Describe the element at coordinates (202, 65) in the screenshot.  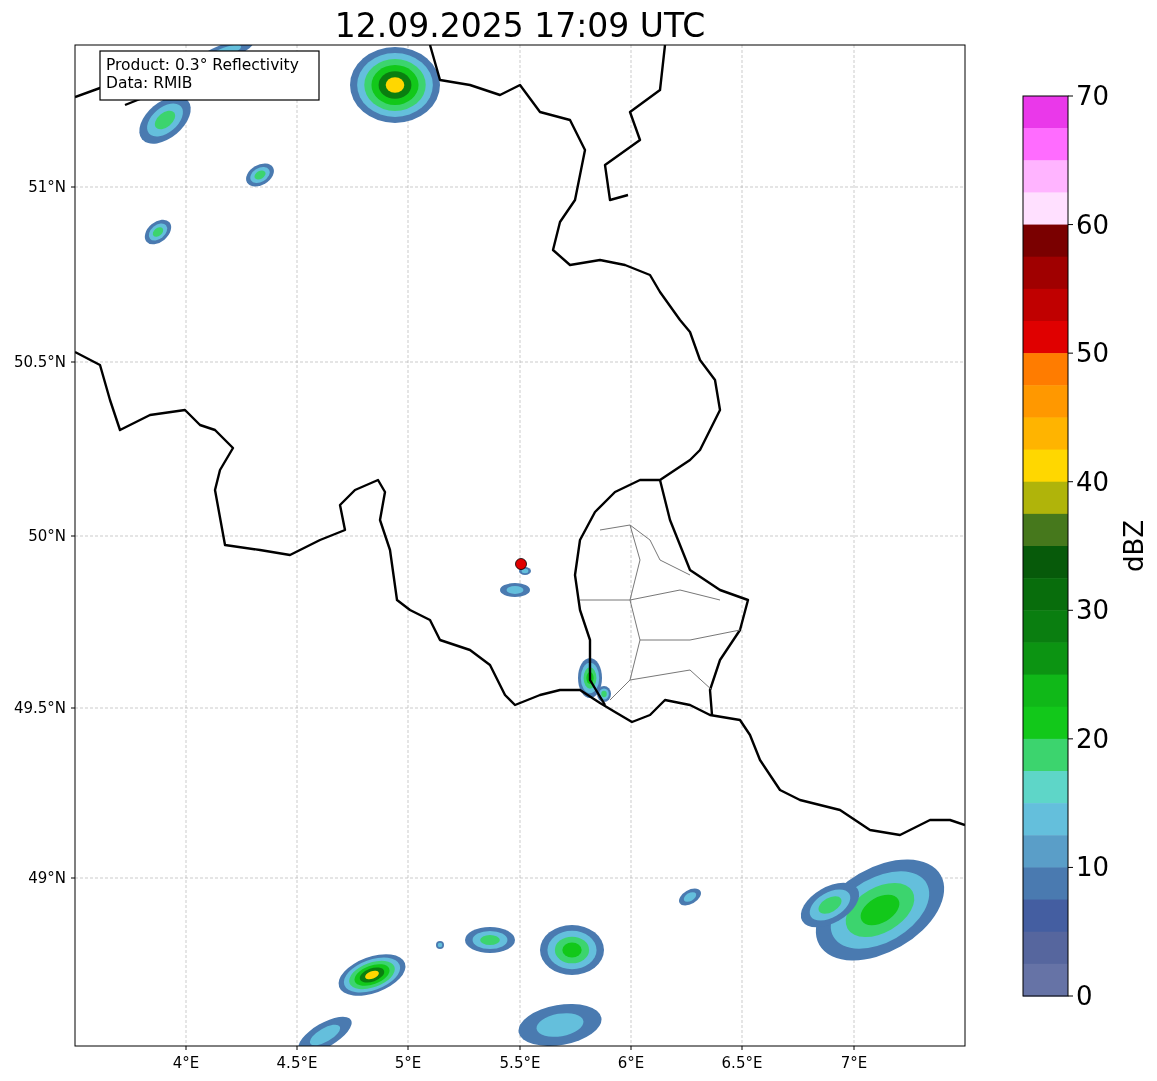
I see `info-text: Product: 0.3° Reflectivity` at that location.